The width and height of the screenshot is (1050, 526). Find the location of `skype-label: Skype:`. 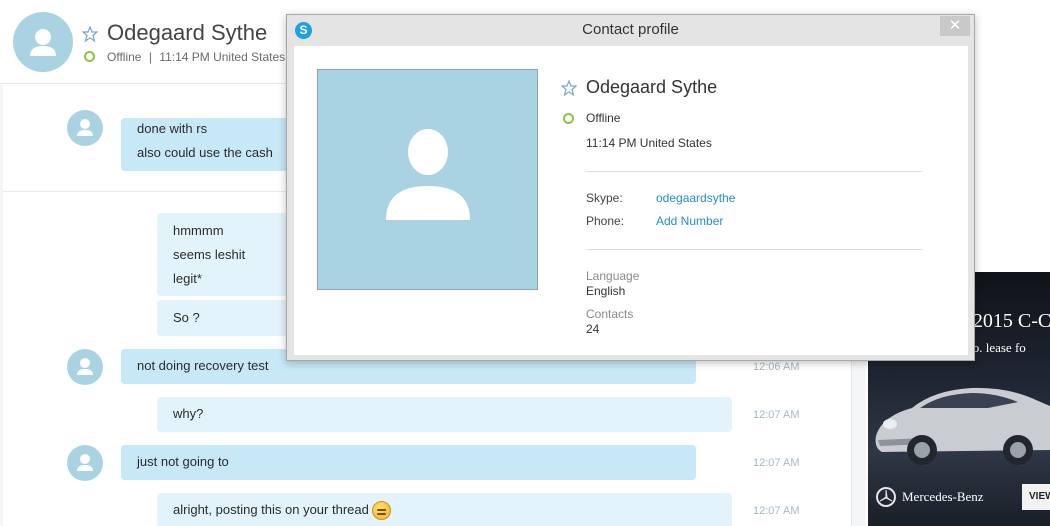

skype-label: Skype: is located at coordinates (604, 198).